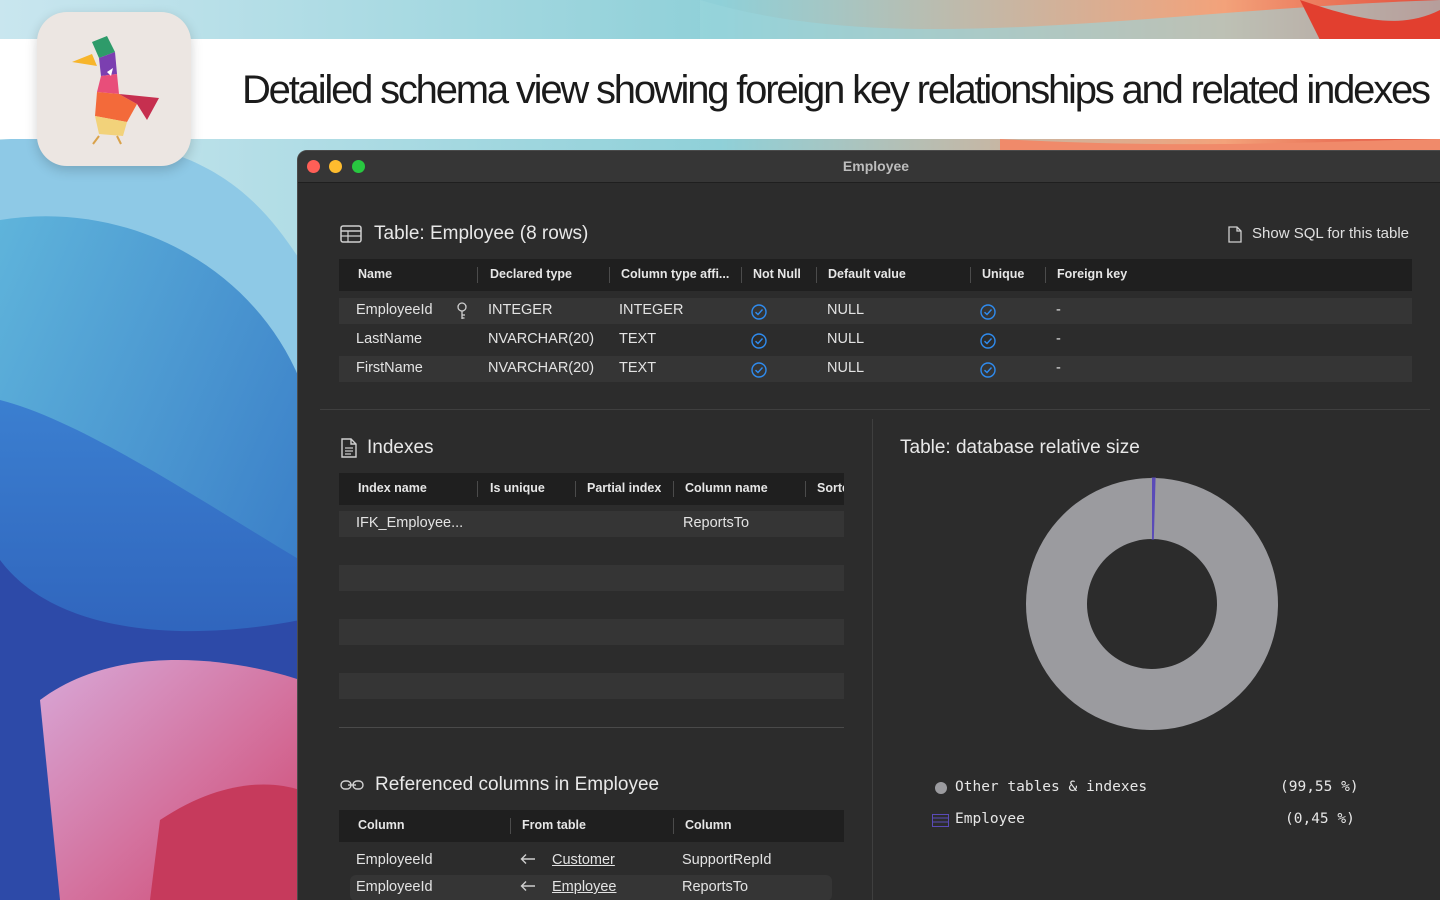 This screenshot has width=1440, height=900. What do you see at coordinates (389, 339) in the screenshot?
I see `cell-name: LastName` at bounding box center [389, 339].